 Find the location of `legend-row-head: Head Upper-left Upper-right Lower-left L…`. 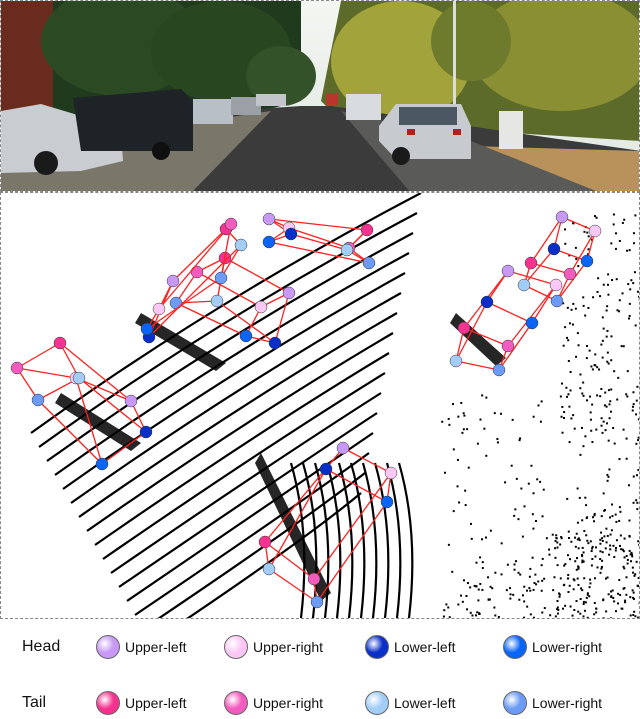

legend-row-head: Head Upper-left Upper-right Lower-left L… is located at coordinates (320, 648).